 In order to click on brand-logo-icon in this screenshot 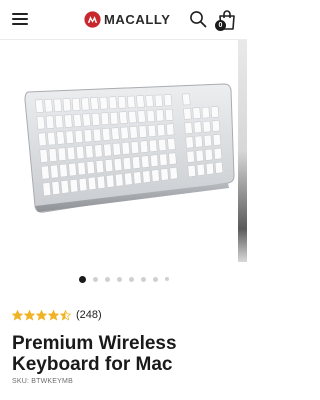, I will do `click(92, 19)`.